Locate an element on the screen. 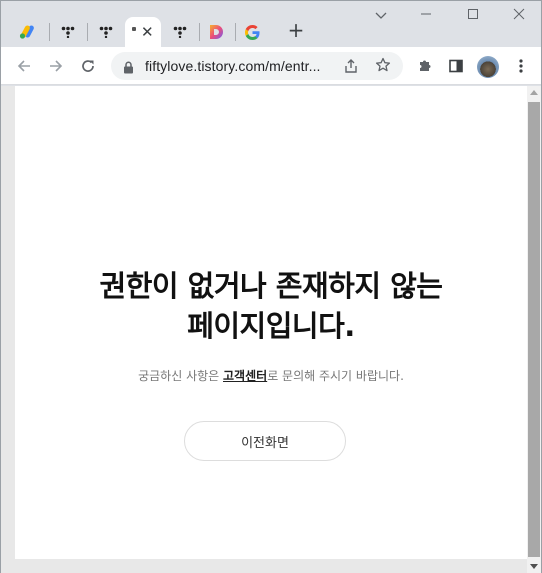 The image size is (542, 573). tab-google-ads is located at coordinates (28, 32).